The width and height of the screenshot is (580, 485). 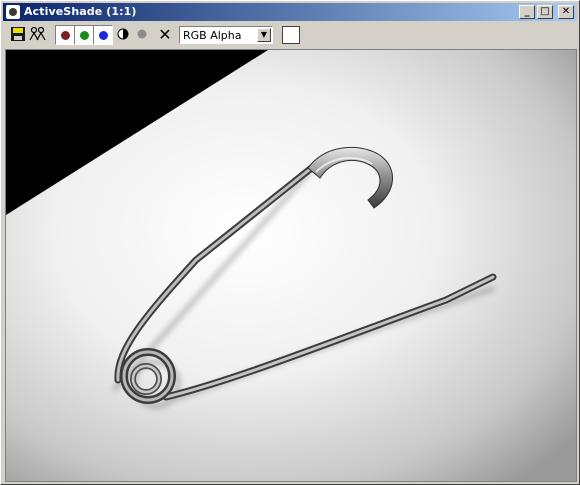 I want to click on channel-dropdown: RGB Alpha ▼, so click(x=226, y=35).